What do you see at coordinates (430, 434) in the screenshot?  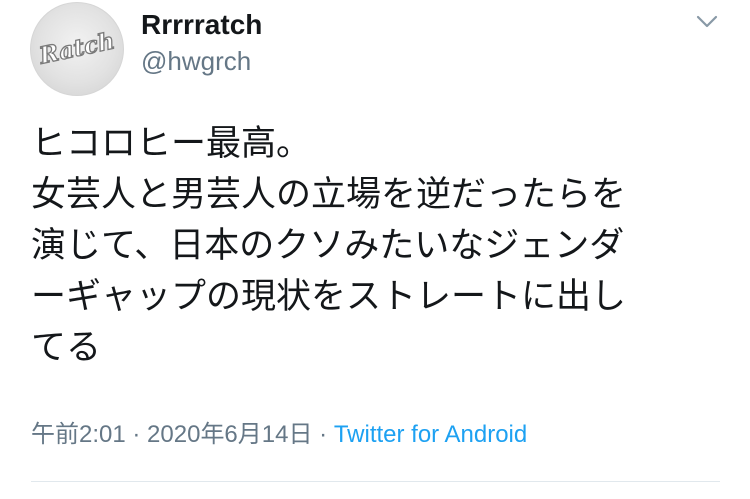 I see `tweet-source-link: Twitter for Android` at bounding box center [430, 434].